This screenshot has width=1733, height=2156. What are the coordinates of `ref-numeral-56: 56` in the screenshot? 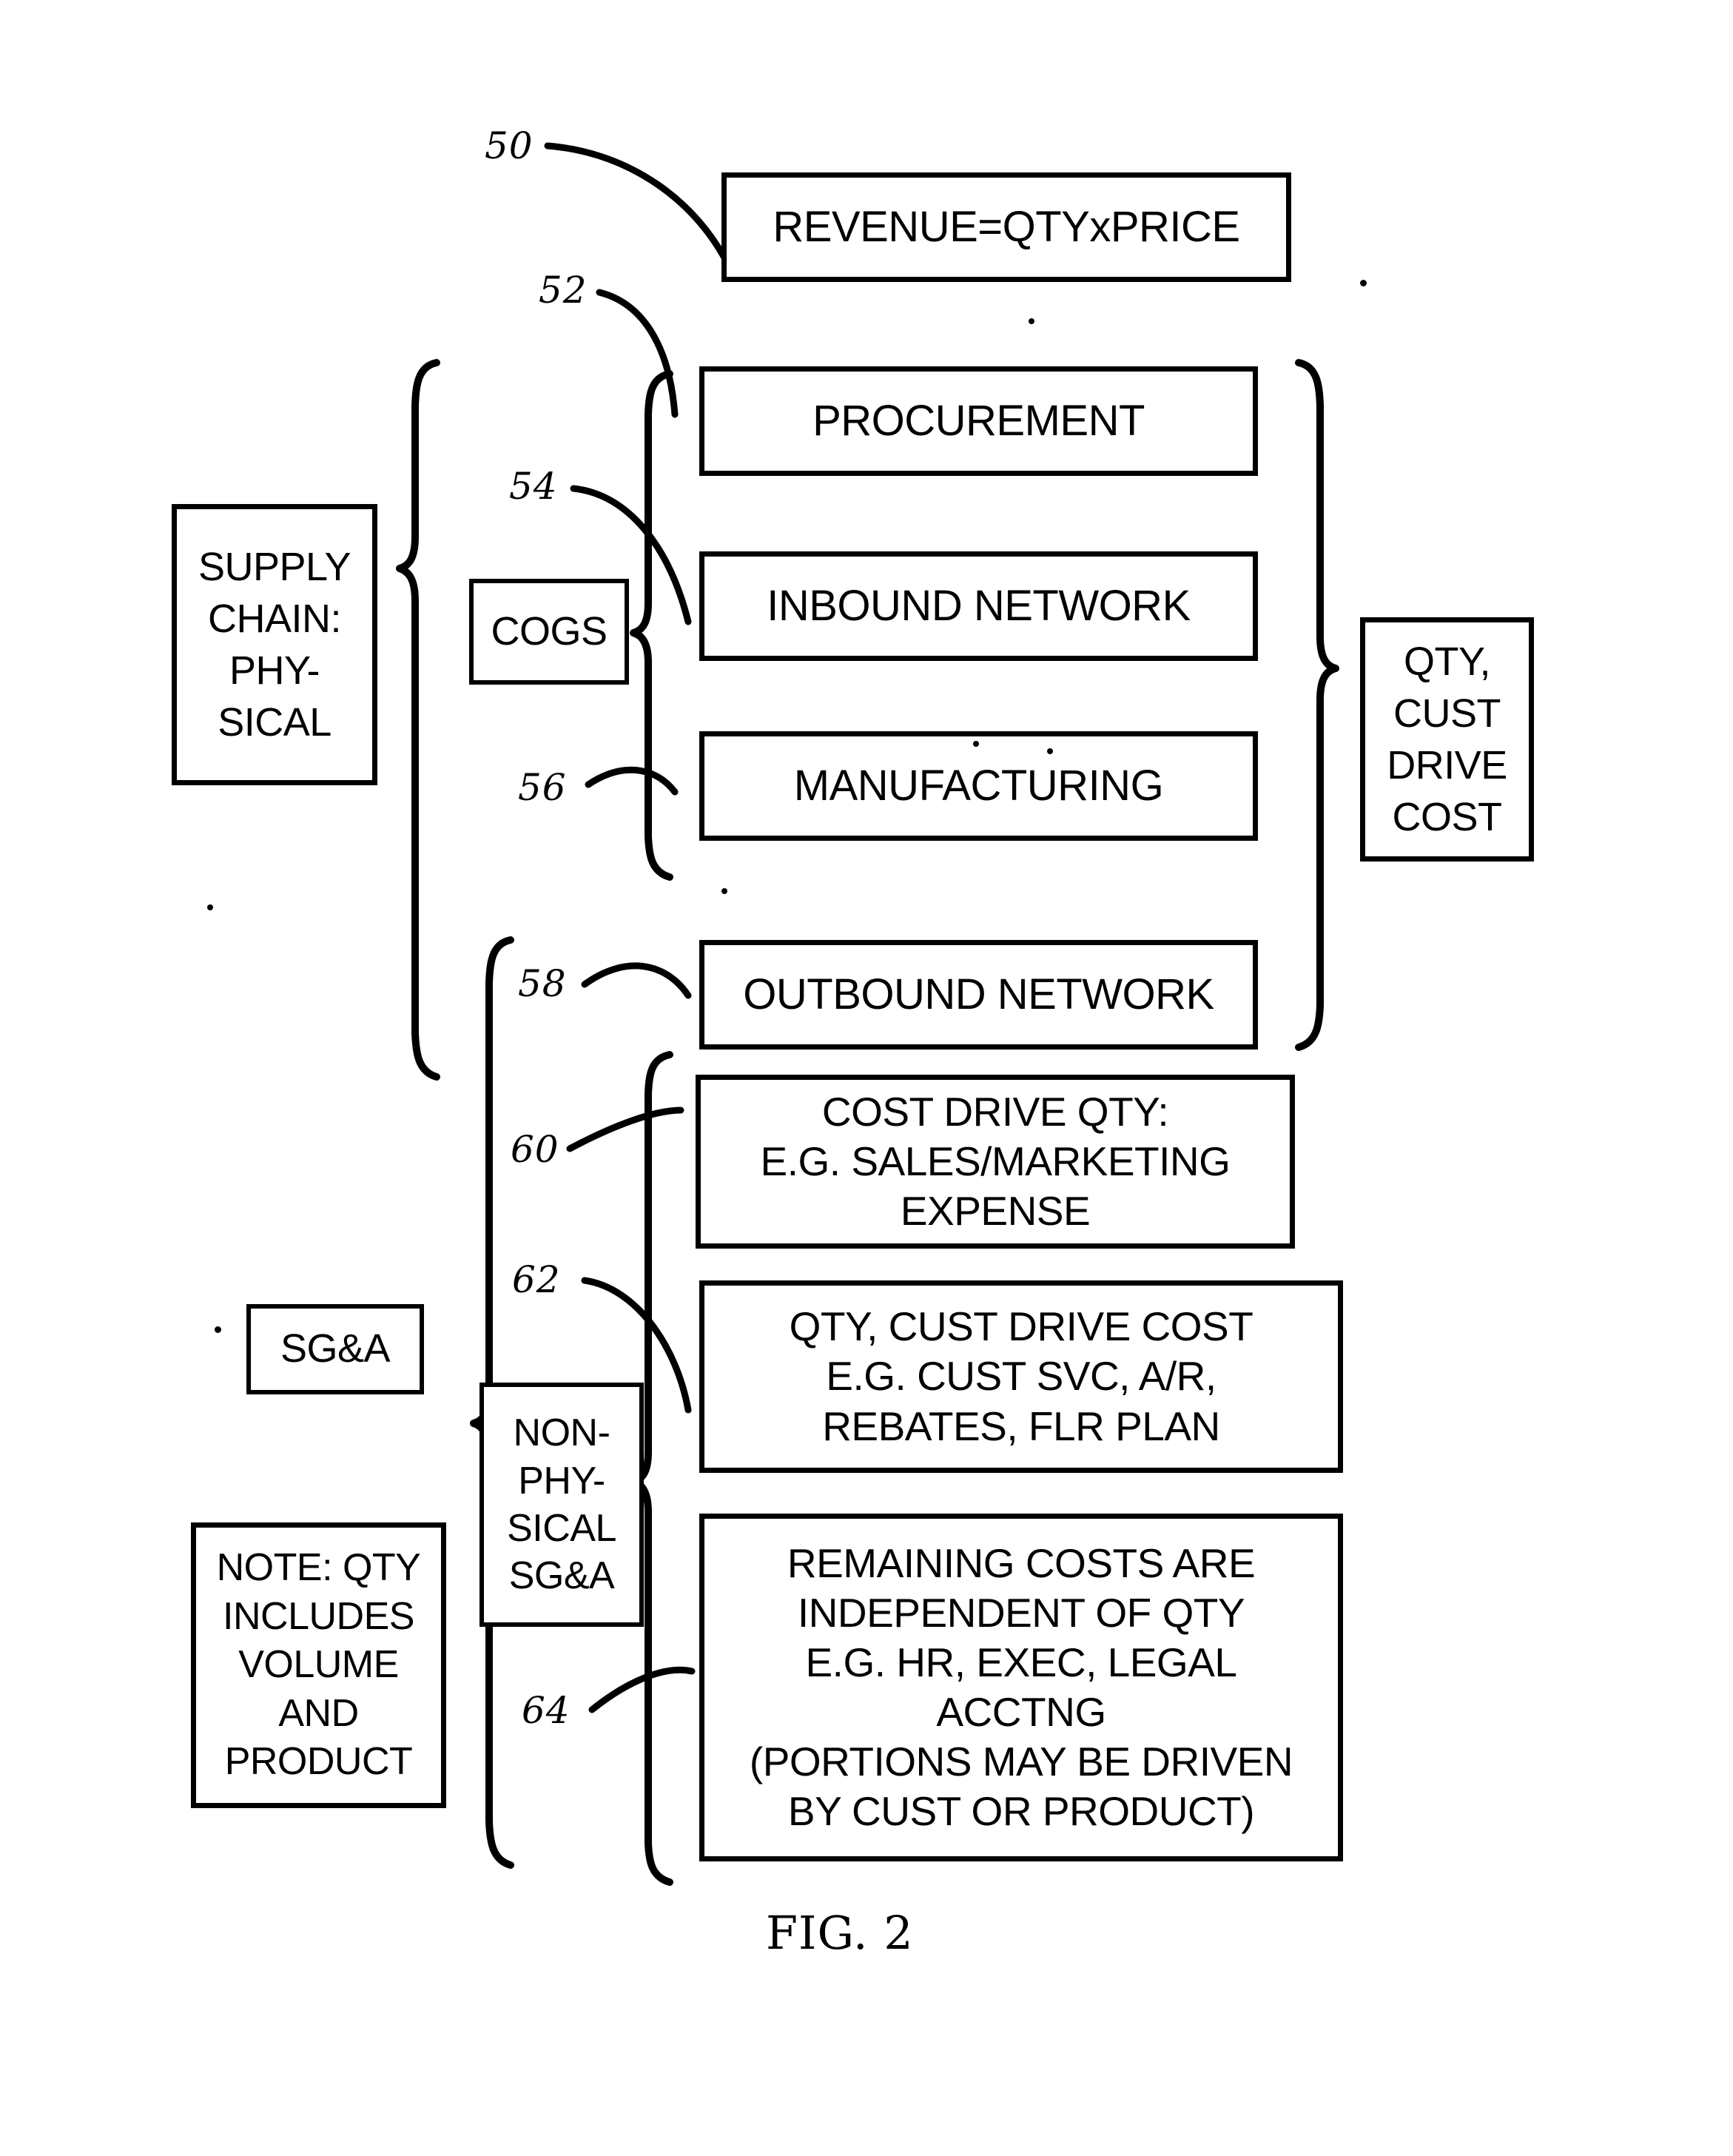 It's located at (542, 788).